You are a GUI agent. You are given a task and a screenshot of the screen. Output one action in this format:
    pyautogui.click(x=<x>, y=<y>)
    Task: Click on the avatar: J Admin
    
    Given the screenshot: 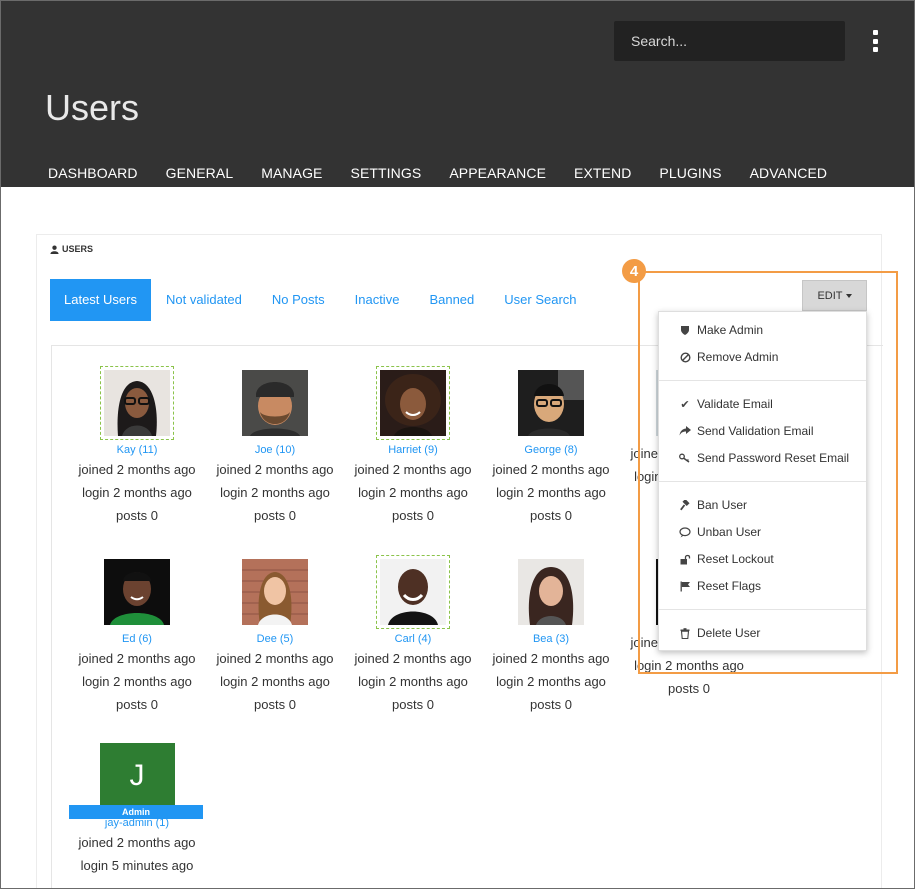 What is the action you would take?
    pyautogui.click(x=136, y=781)
    